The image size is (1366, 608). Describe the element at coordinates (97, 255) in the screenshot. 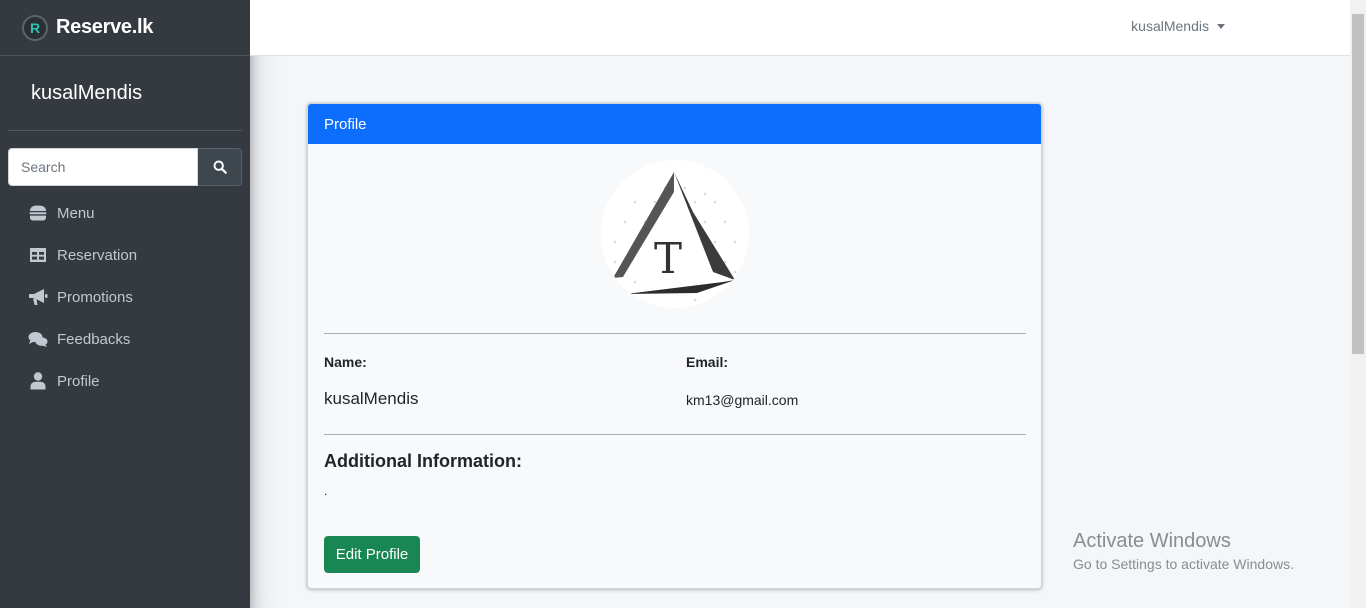

I see `sidebar-item-label: Reservation` at that location.